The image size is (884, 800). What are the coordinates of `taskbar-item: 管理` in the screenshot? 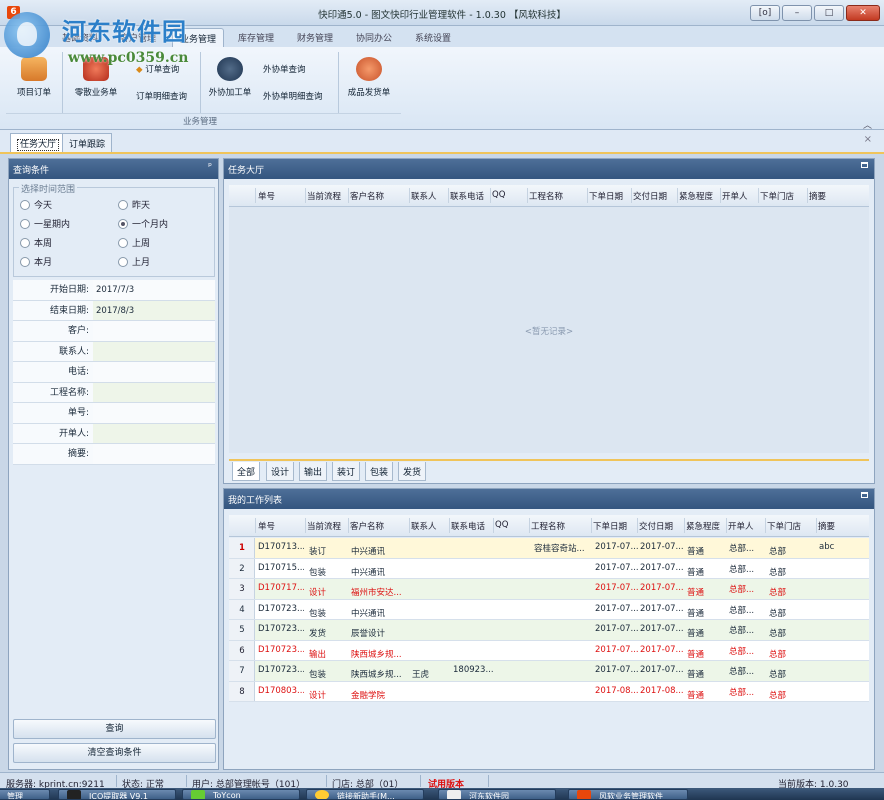 It's located at (25, 794).